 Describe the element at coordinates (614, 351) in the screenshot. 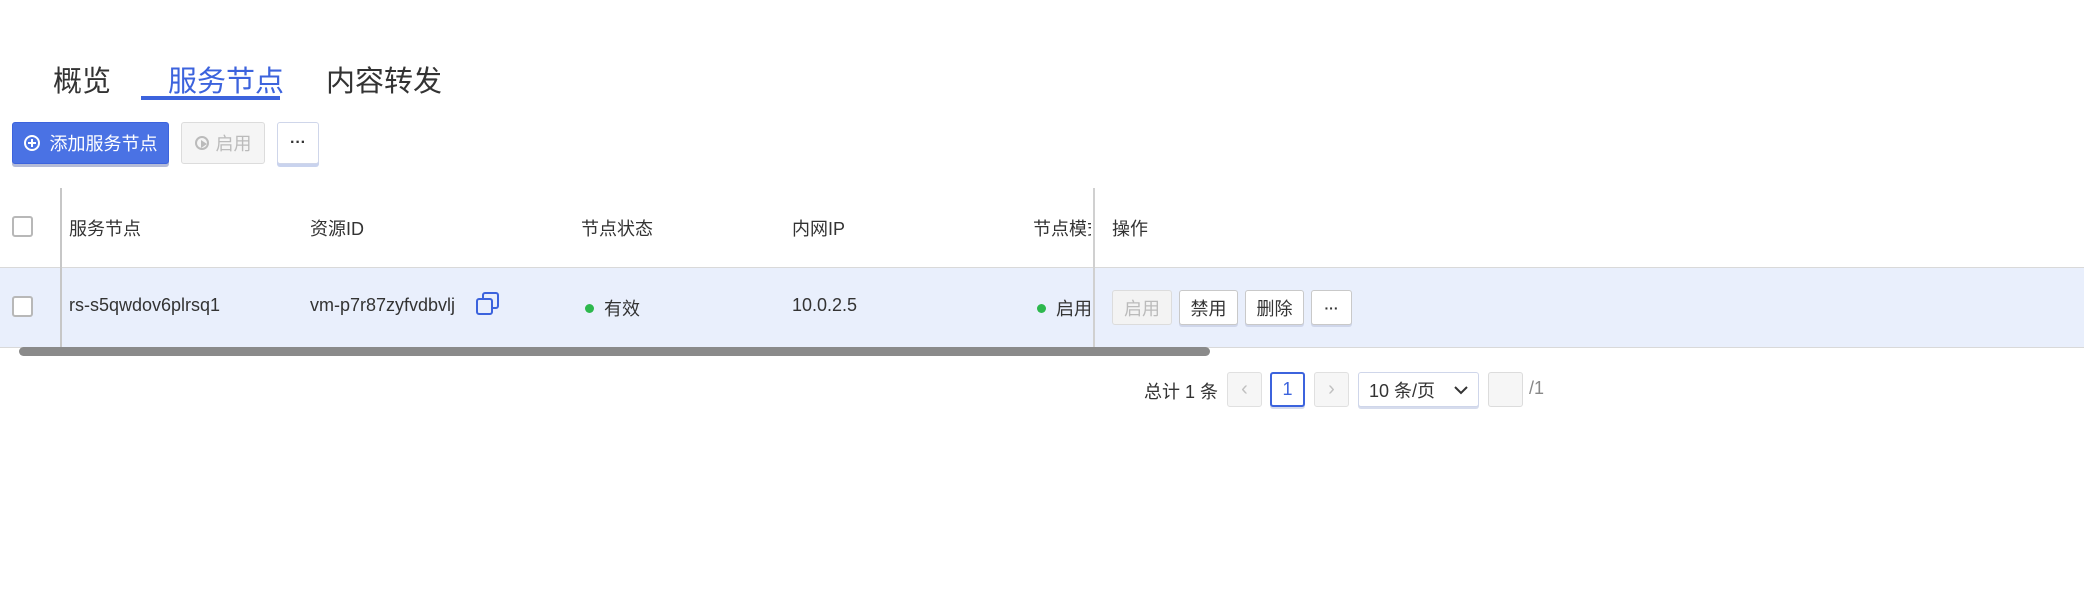

I see `horizontal-scrollbar` at that location.